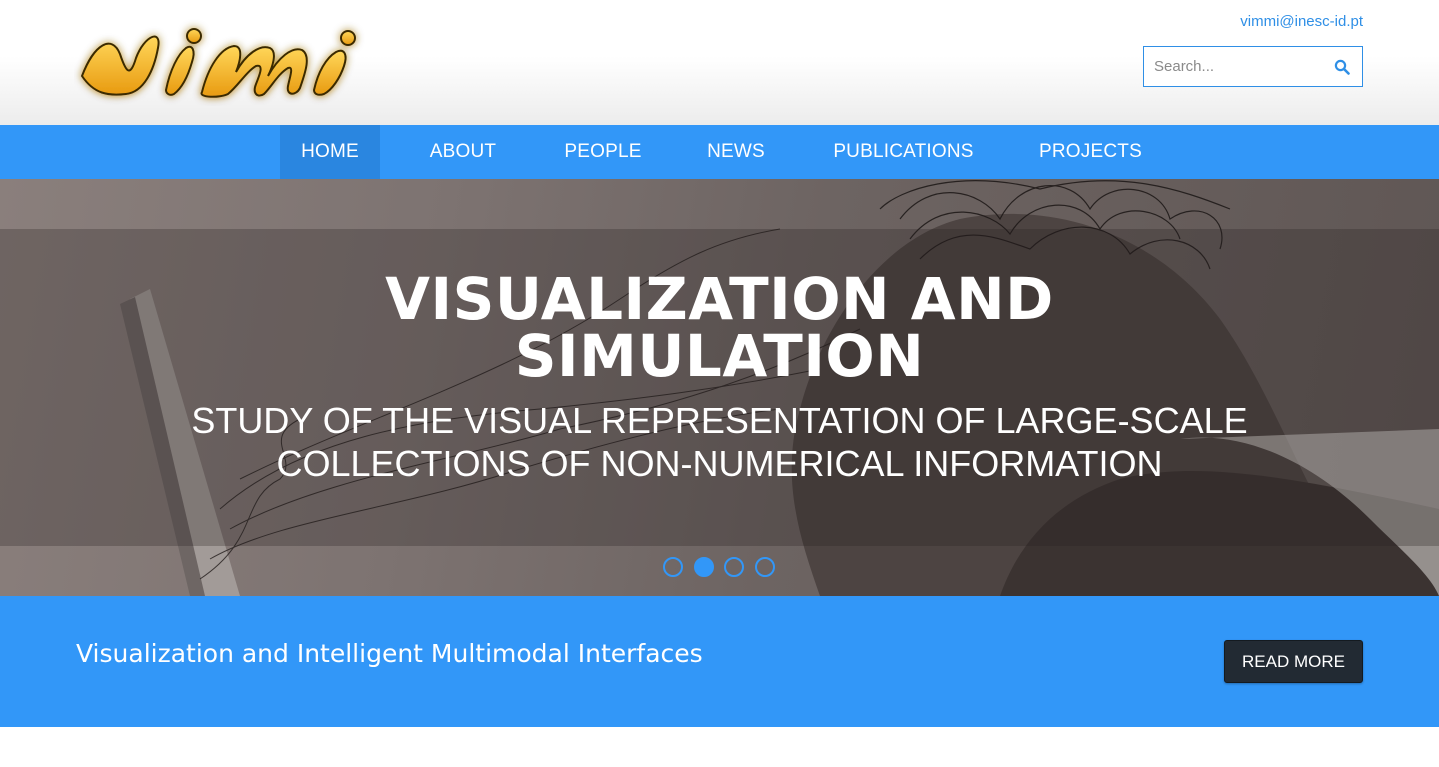 Image resolution: width=1439 pixels, height=767 pixels. I want to click on hero-subtitle-line: COLLECTIONS OF NON-NUMERICAL INFORMATION, so click(719, 463).